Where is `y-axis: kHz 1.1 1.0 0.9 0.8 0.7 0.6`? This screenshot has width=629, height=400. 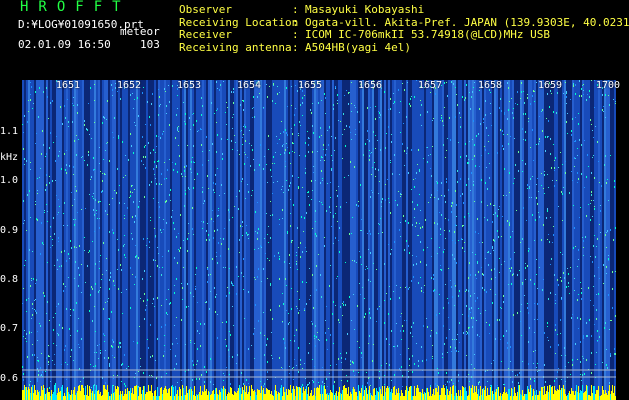
y-axis: kHz 1.1 1.0 0.9 0.8 0.7 0.6 is located at coordinates (11, 238).